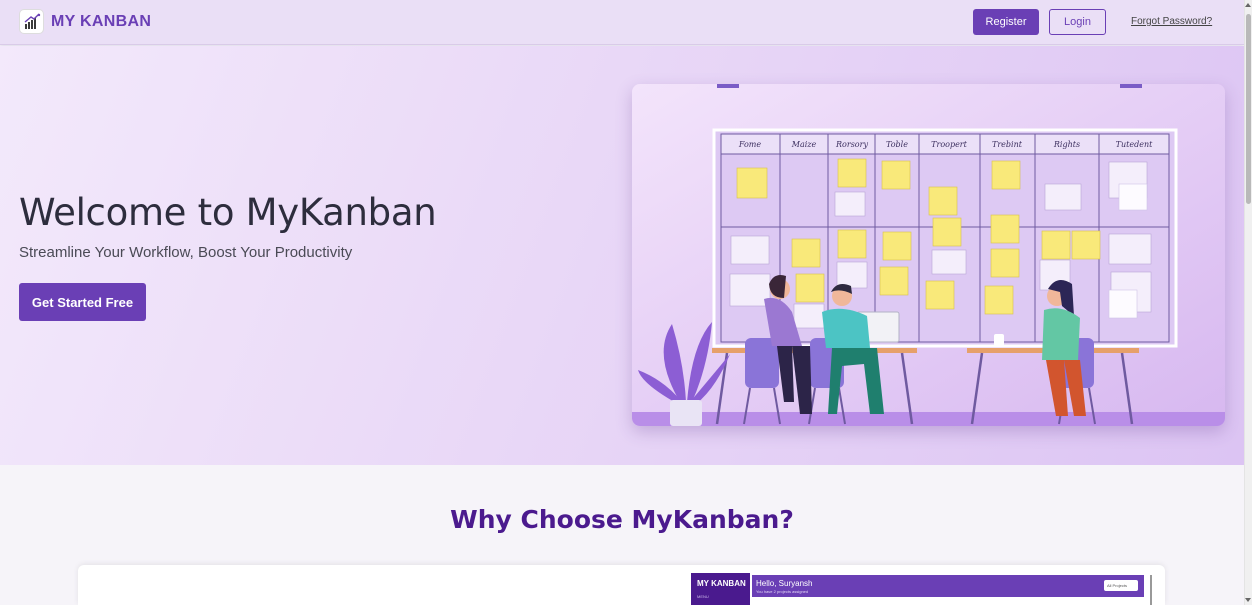  Describe the element at coordinates (750, 144) in the screenshot. I see `board-col-1: Fome` at that location.